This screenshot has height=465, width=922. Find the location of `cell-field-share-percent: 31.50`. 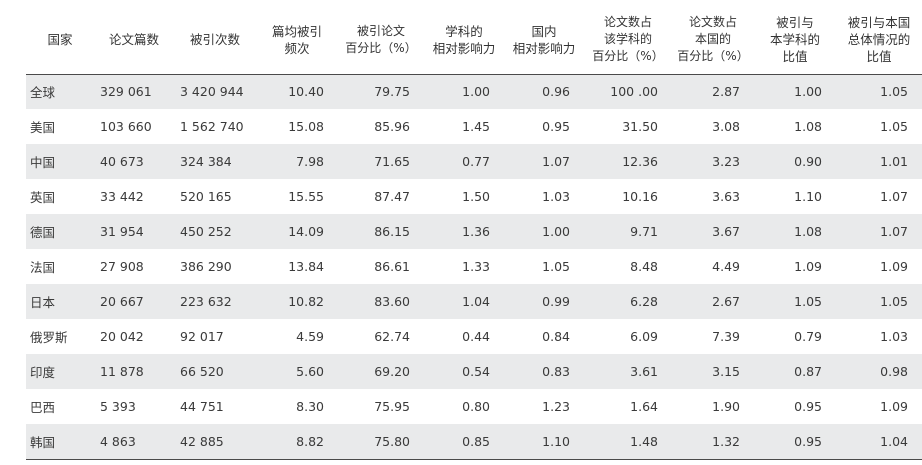

cell-field-share-percent: 31.50 is located at coordinates (640, 126).